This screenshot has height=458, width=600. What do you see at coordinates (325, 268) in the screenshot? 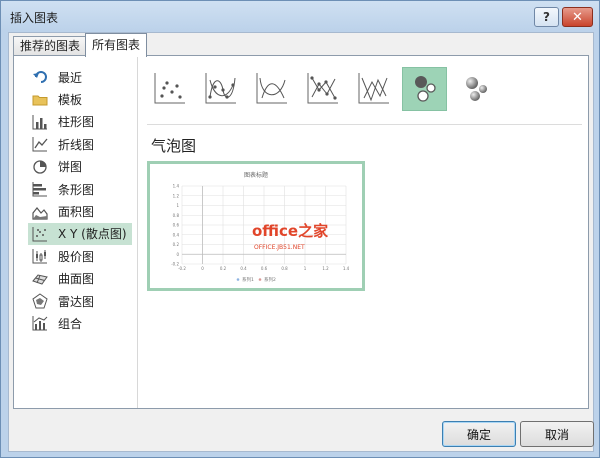
I see `x-tick-label: 1.2` at bounding box center [325, 268].